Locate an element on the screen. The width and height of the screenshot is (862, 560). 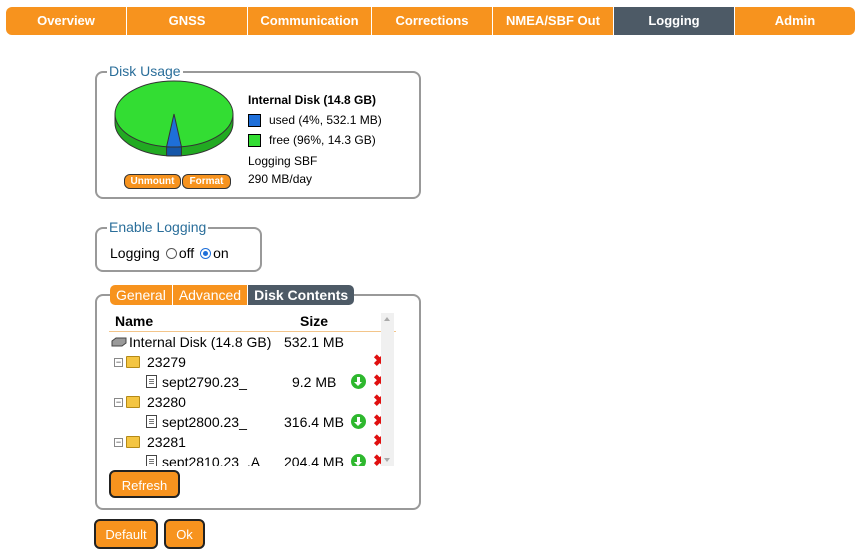
file-name: sept2810.23_.A is located at coordinates (211, 460).